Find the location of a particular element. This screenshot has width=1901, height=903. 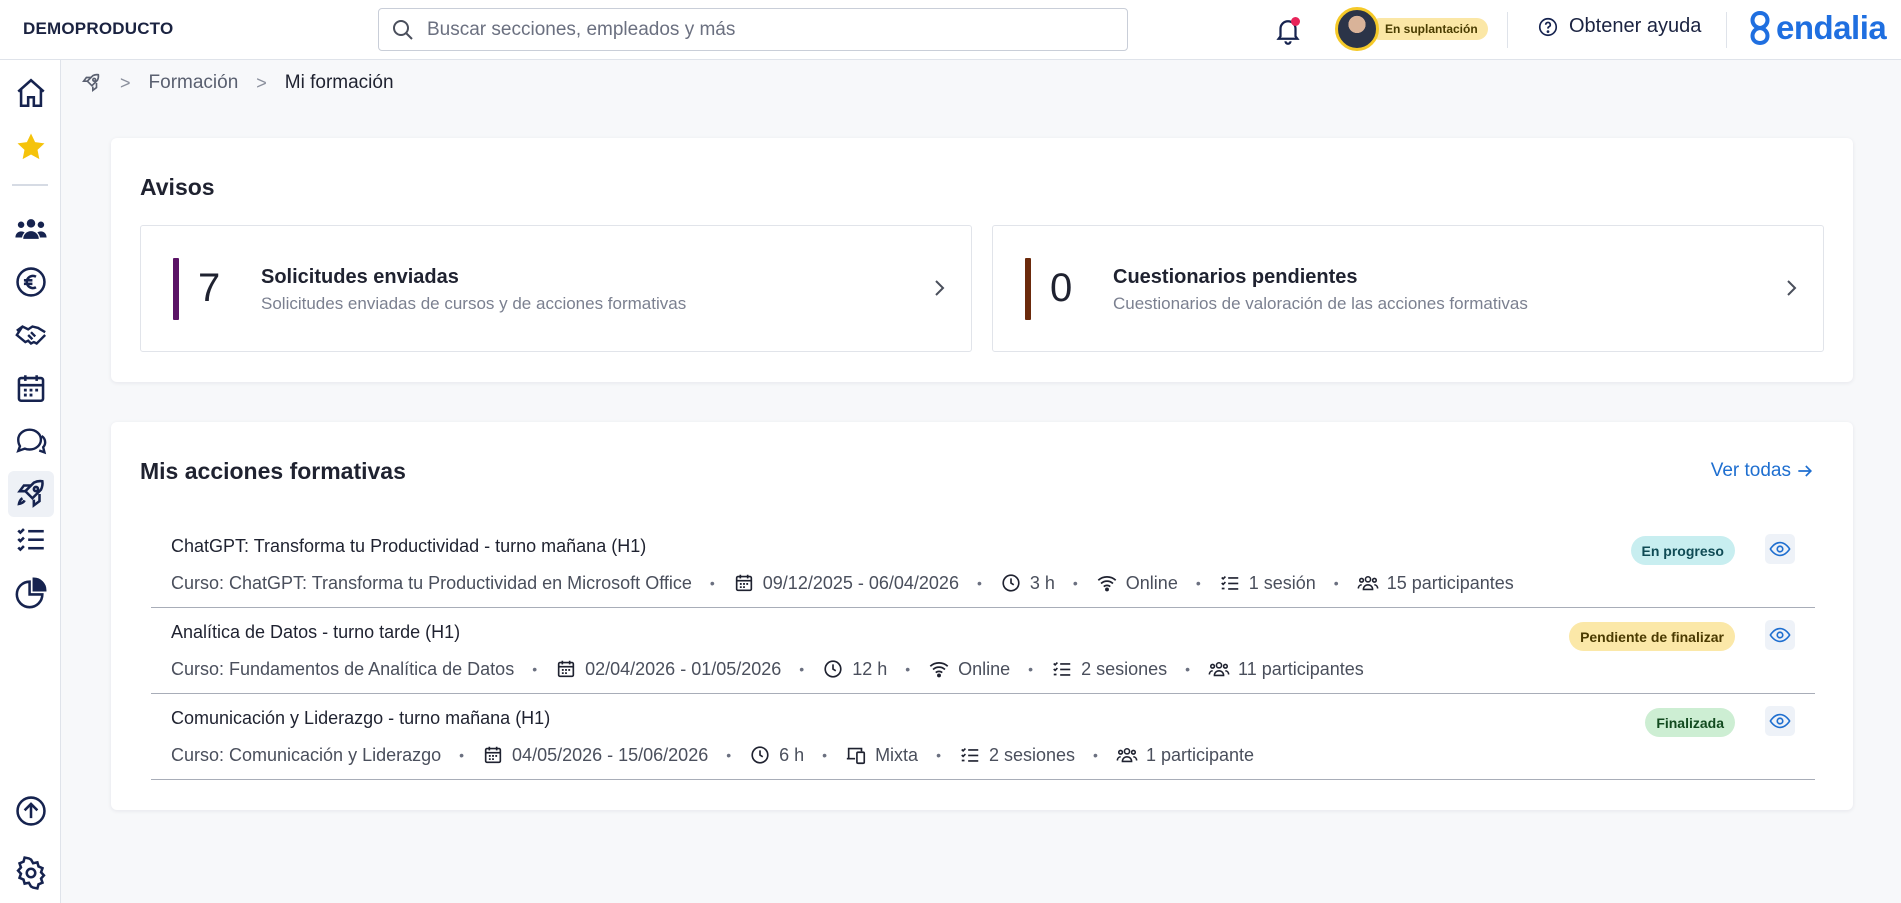

endalia-logo-icon is located at coordinates (1760, 28).